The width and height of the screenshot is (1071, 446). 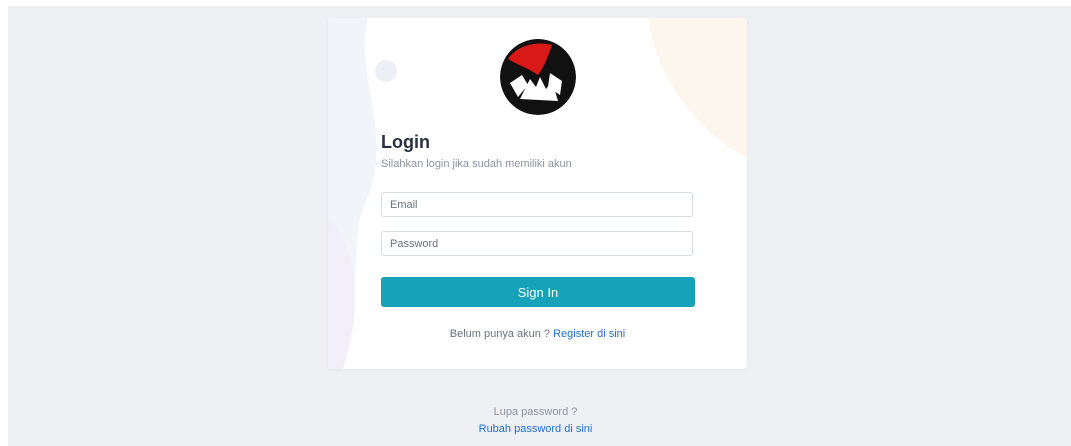 What do you see at coordinates (535, 412) in the screenshot?
I see `forgot-password-text: Lupa password ?` at bounding box center [535, 412].